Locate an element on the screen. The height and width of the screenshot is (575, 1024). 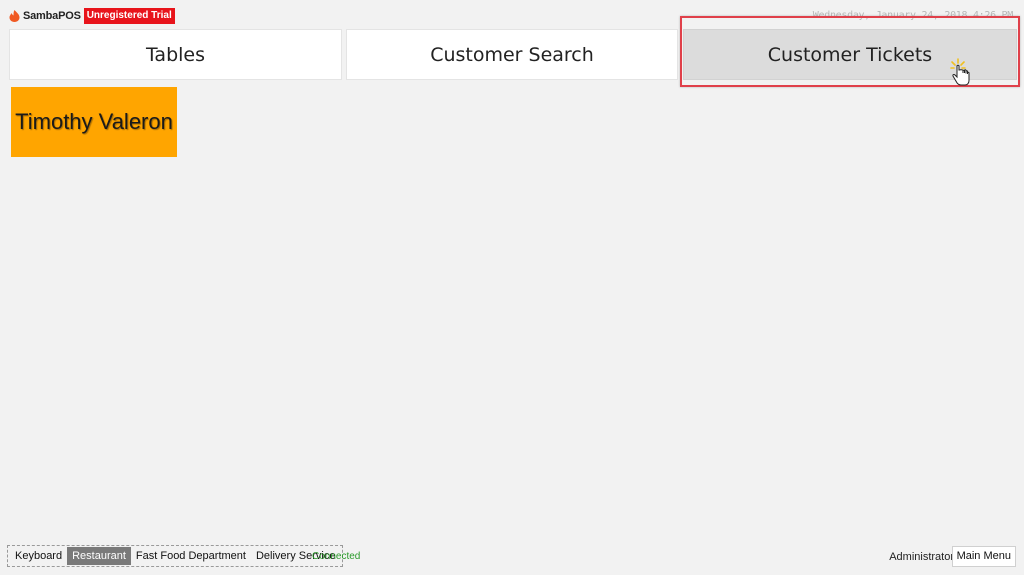
customer-name: Timothy Valeron is located at coordinates (94, 121).